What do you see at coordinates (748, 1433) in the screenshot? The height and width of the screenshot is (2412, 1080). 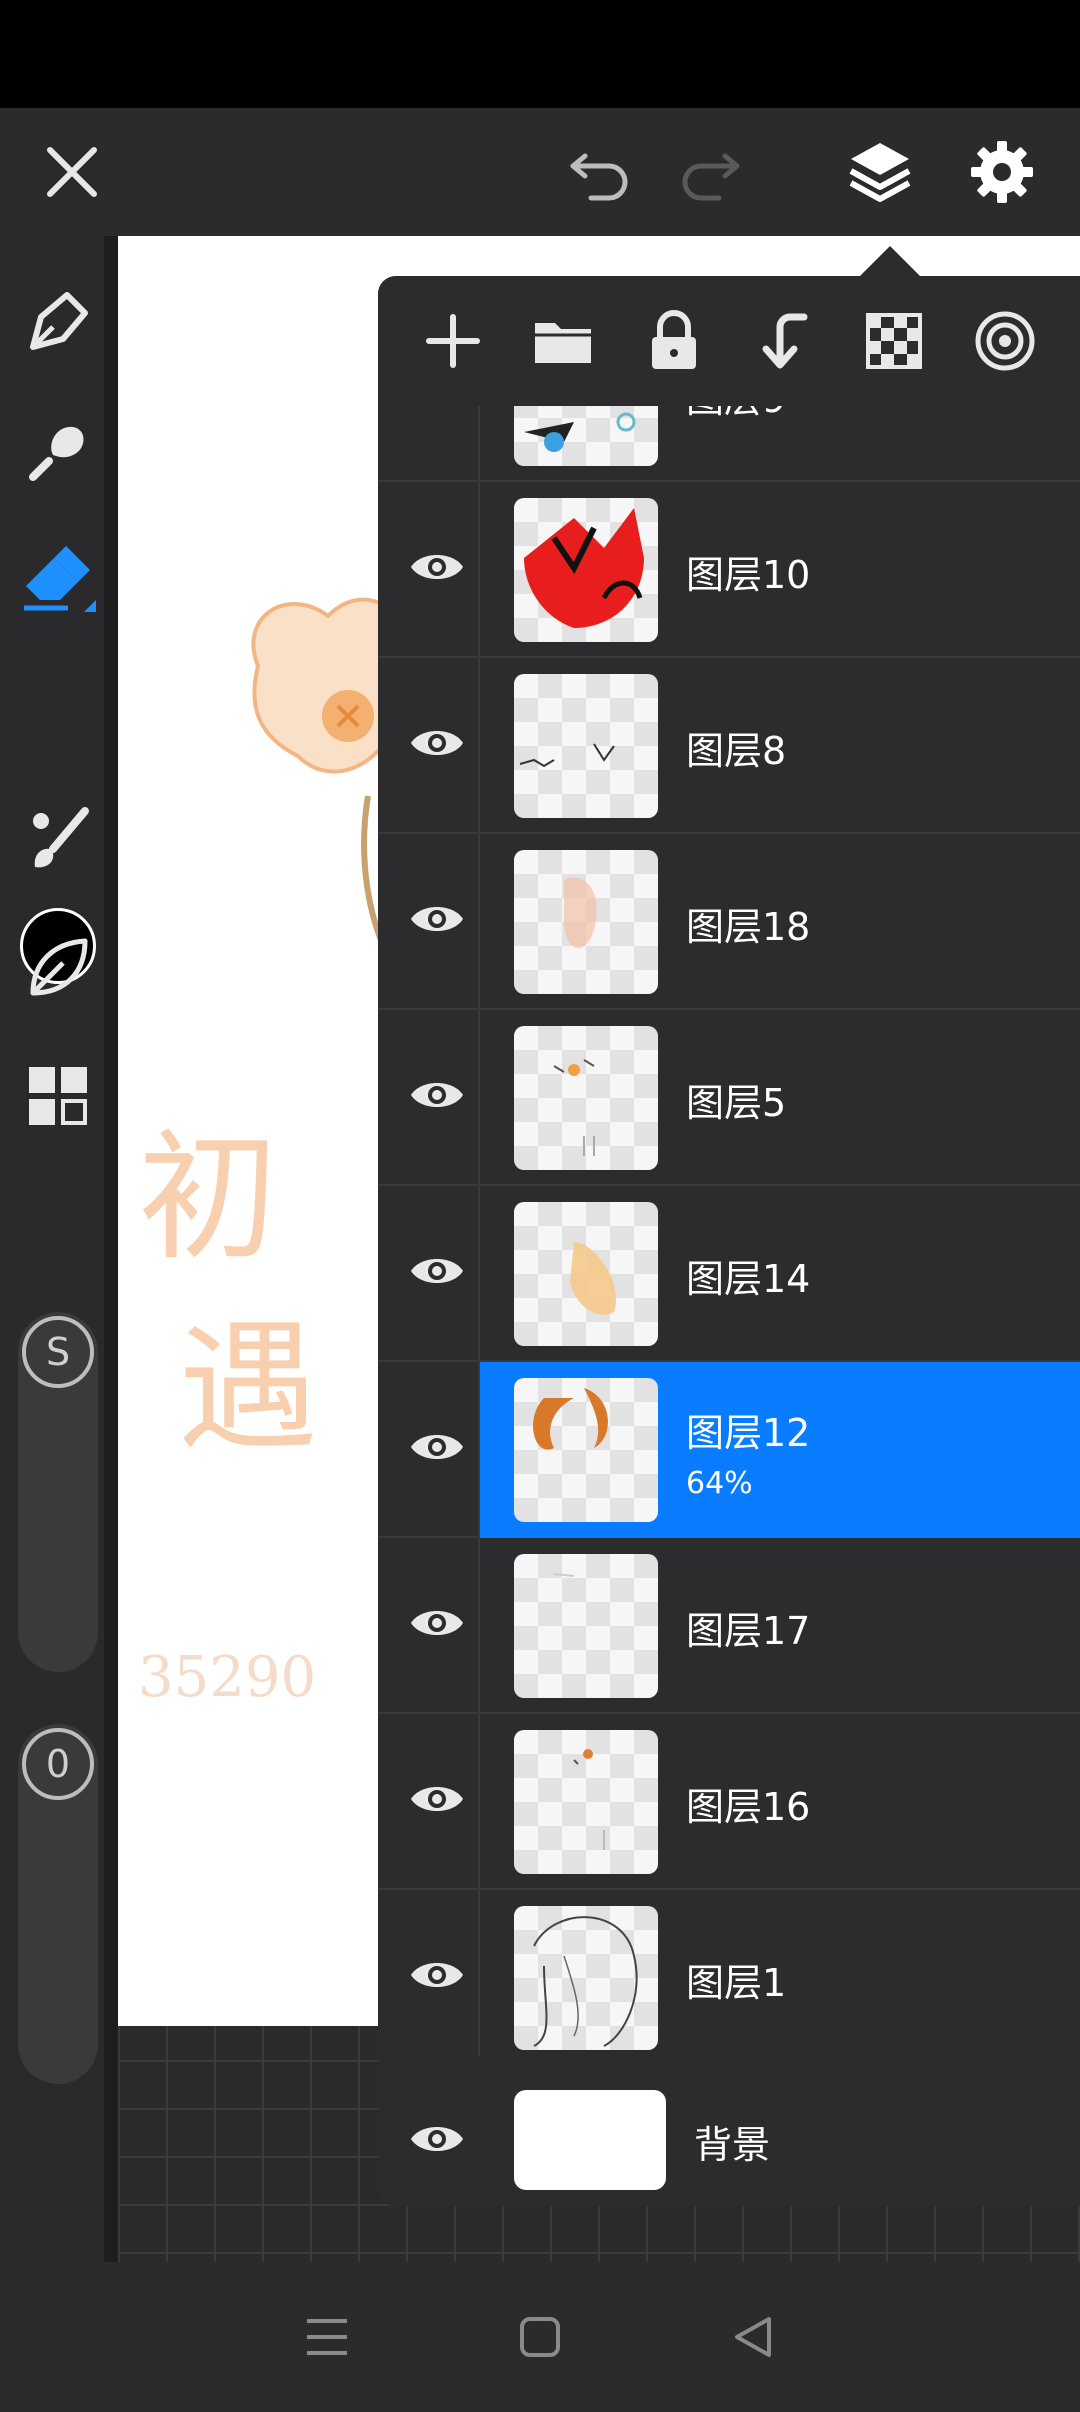 I see `layer-name: 图层12` at bounding box center [748, 1433].